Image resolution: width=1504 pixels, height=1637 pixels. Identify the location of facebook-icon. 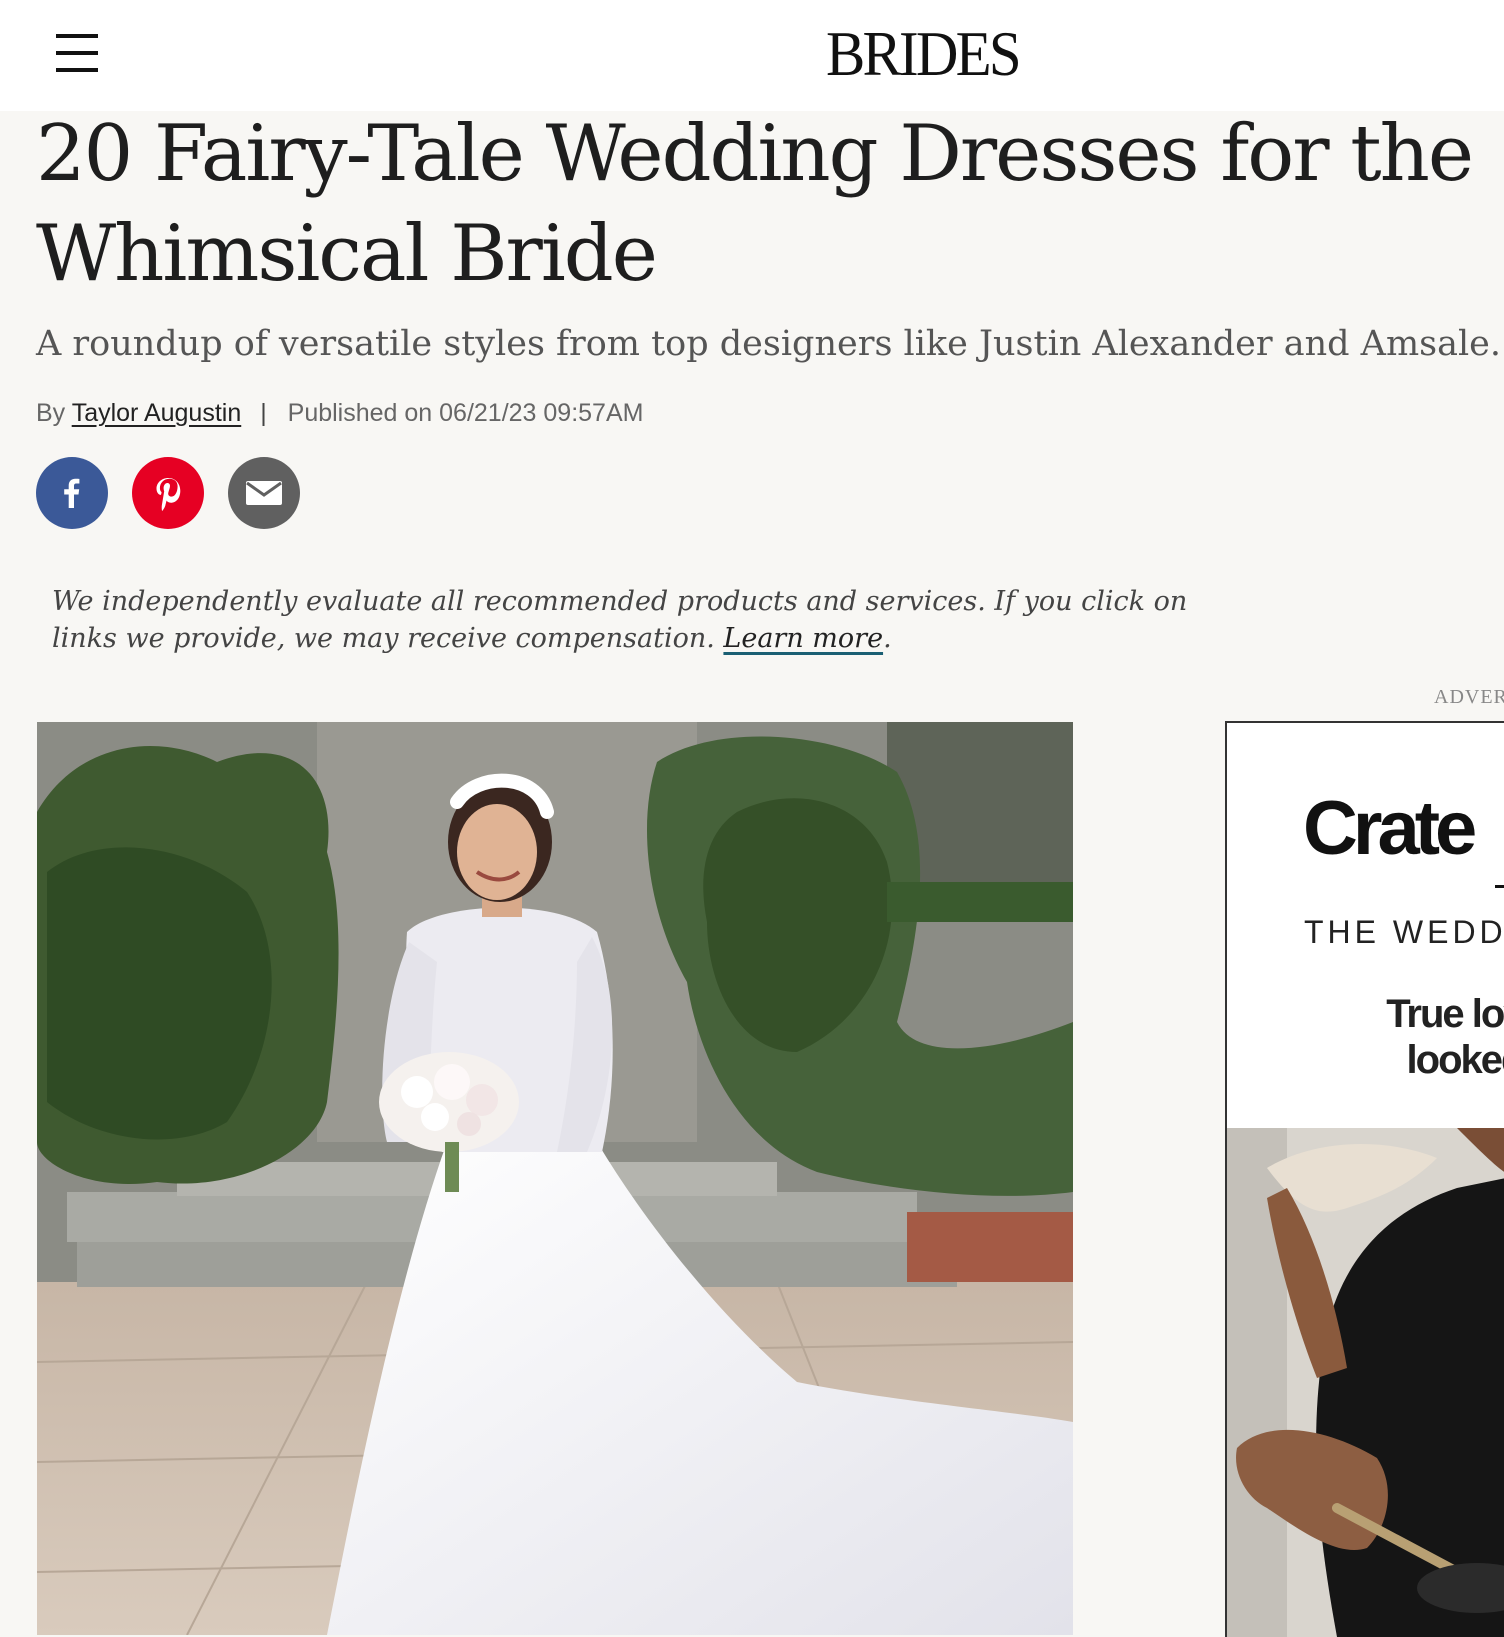
(72, 493).